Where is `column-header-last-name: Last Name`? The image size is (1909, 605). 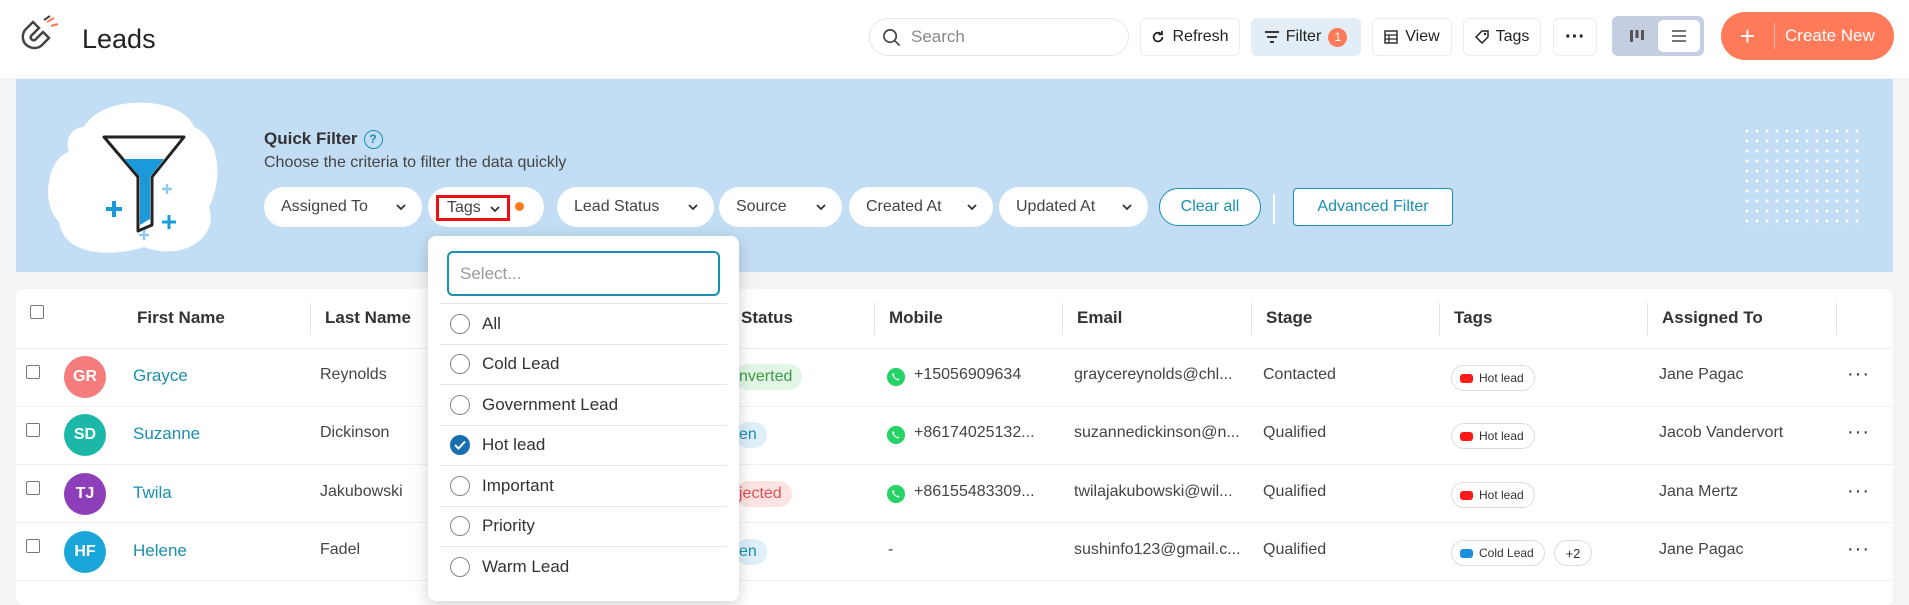 column-header-last-name: Last Name is located at coordinates (368, 318).